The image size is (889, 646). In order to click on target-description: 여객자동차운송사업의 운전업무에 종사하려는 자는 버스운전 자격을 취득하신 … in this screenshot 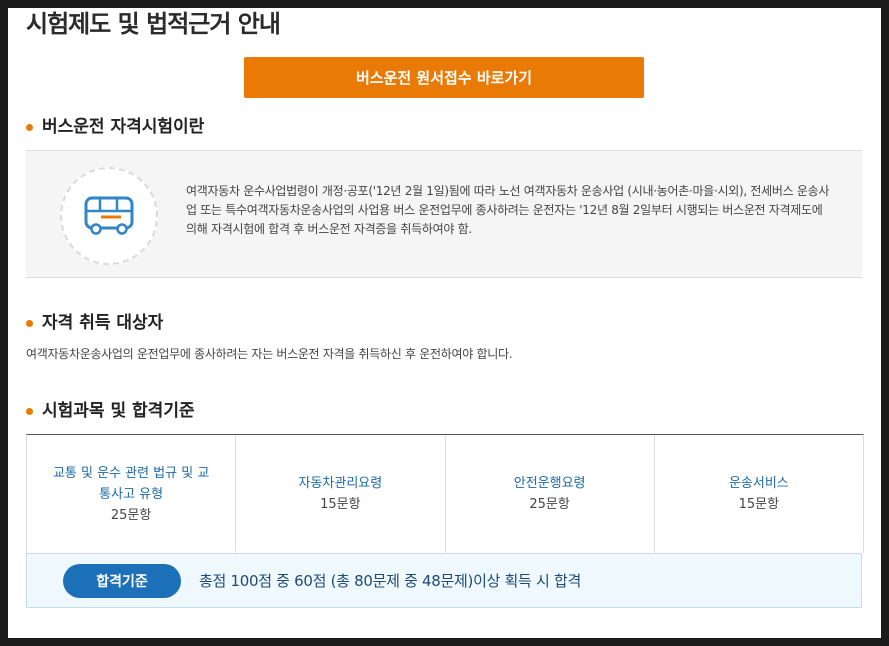, I will do `click(269, 354)`.